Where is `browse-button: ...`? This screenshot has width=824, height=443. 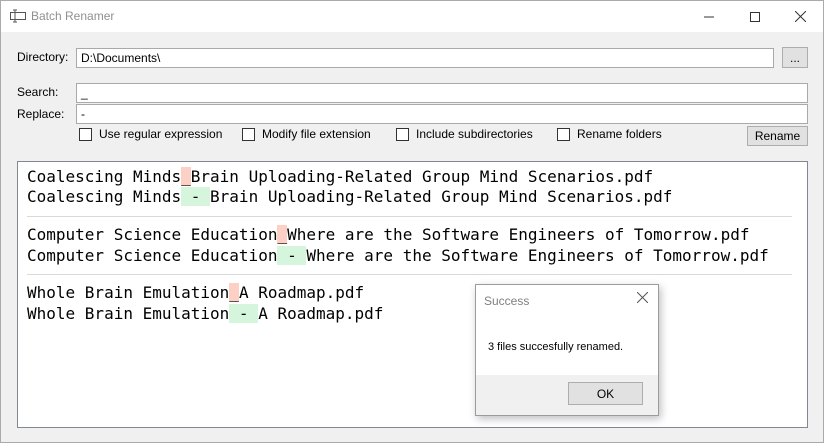 browse-button: ... is located at coordinates (795, 57).